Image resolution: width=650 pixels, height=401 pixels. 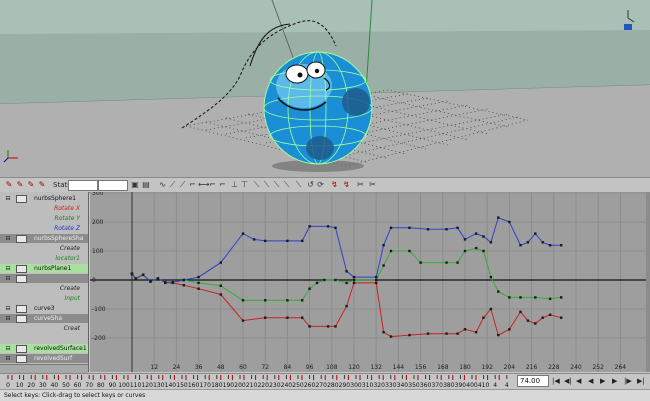 What do you see at coordinates (648, 282) in the screenshot?
I see `graph-vertical-scrollbar` at bounding box center [648, 282].